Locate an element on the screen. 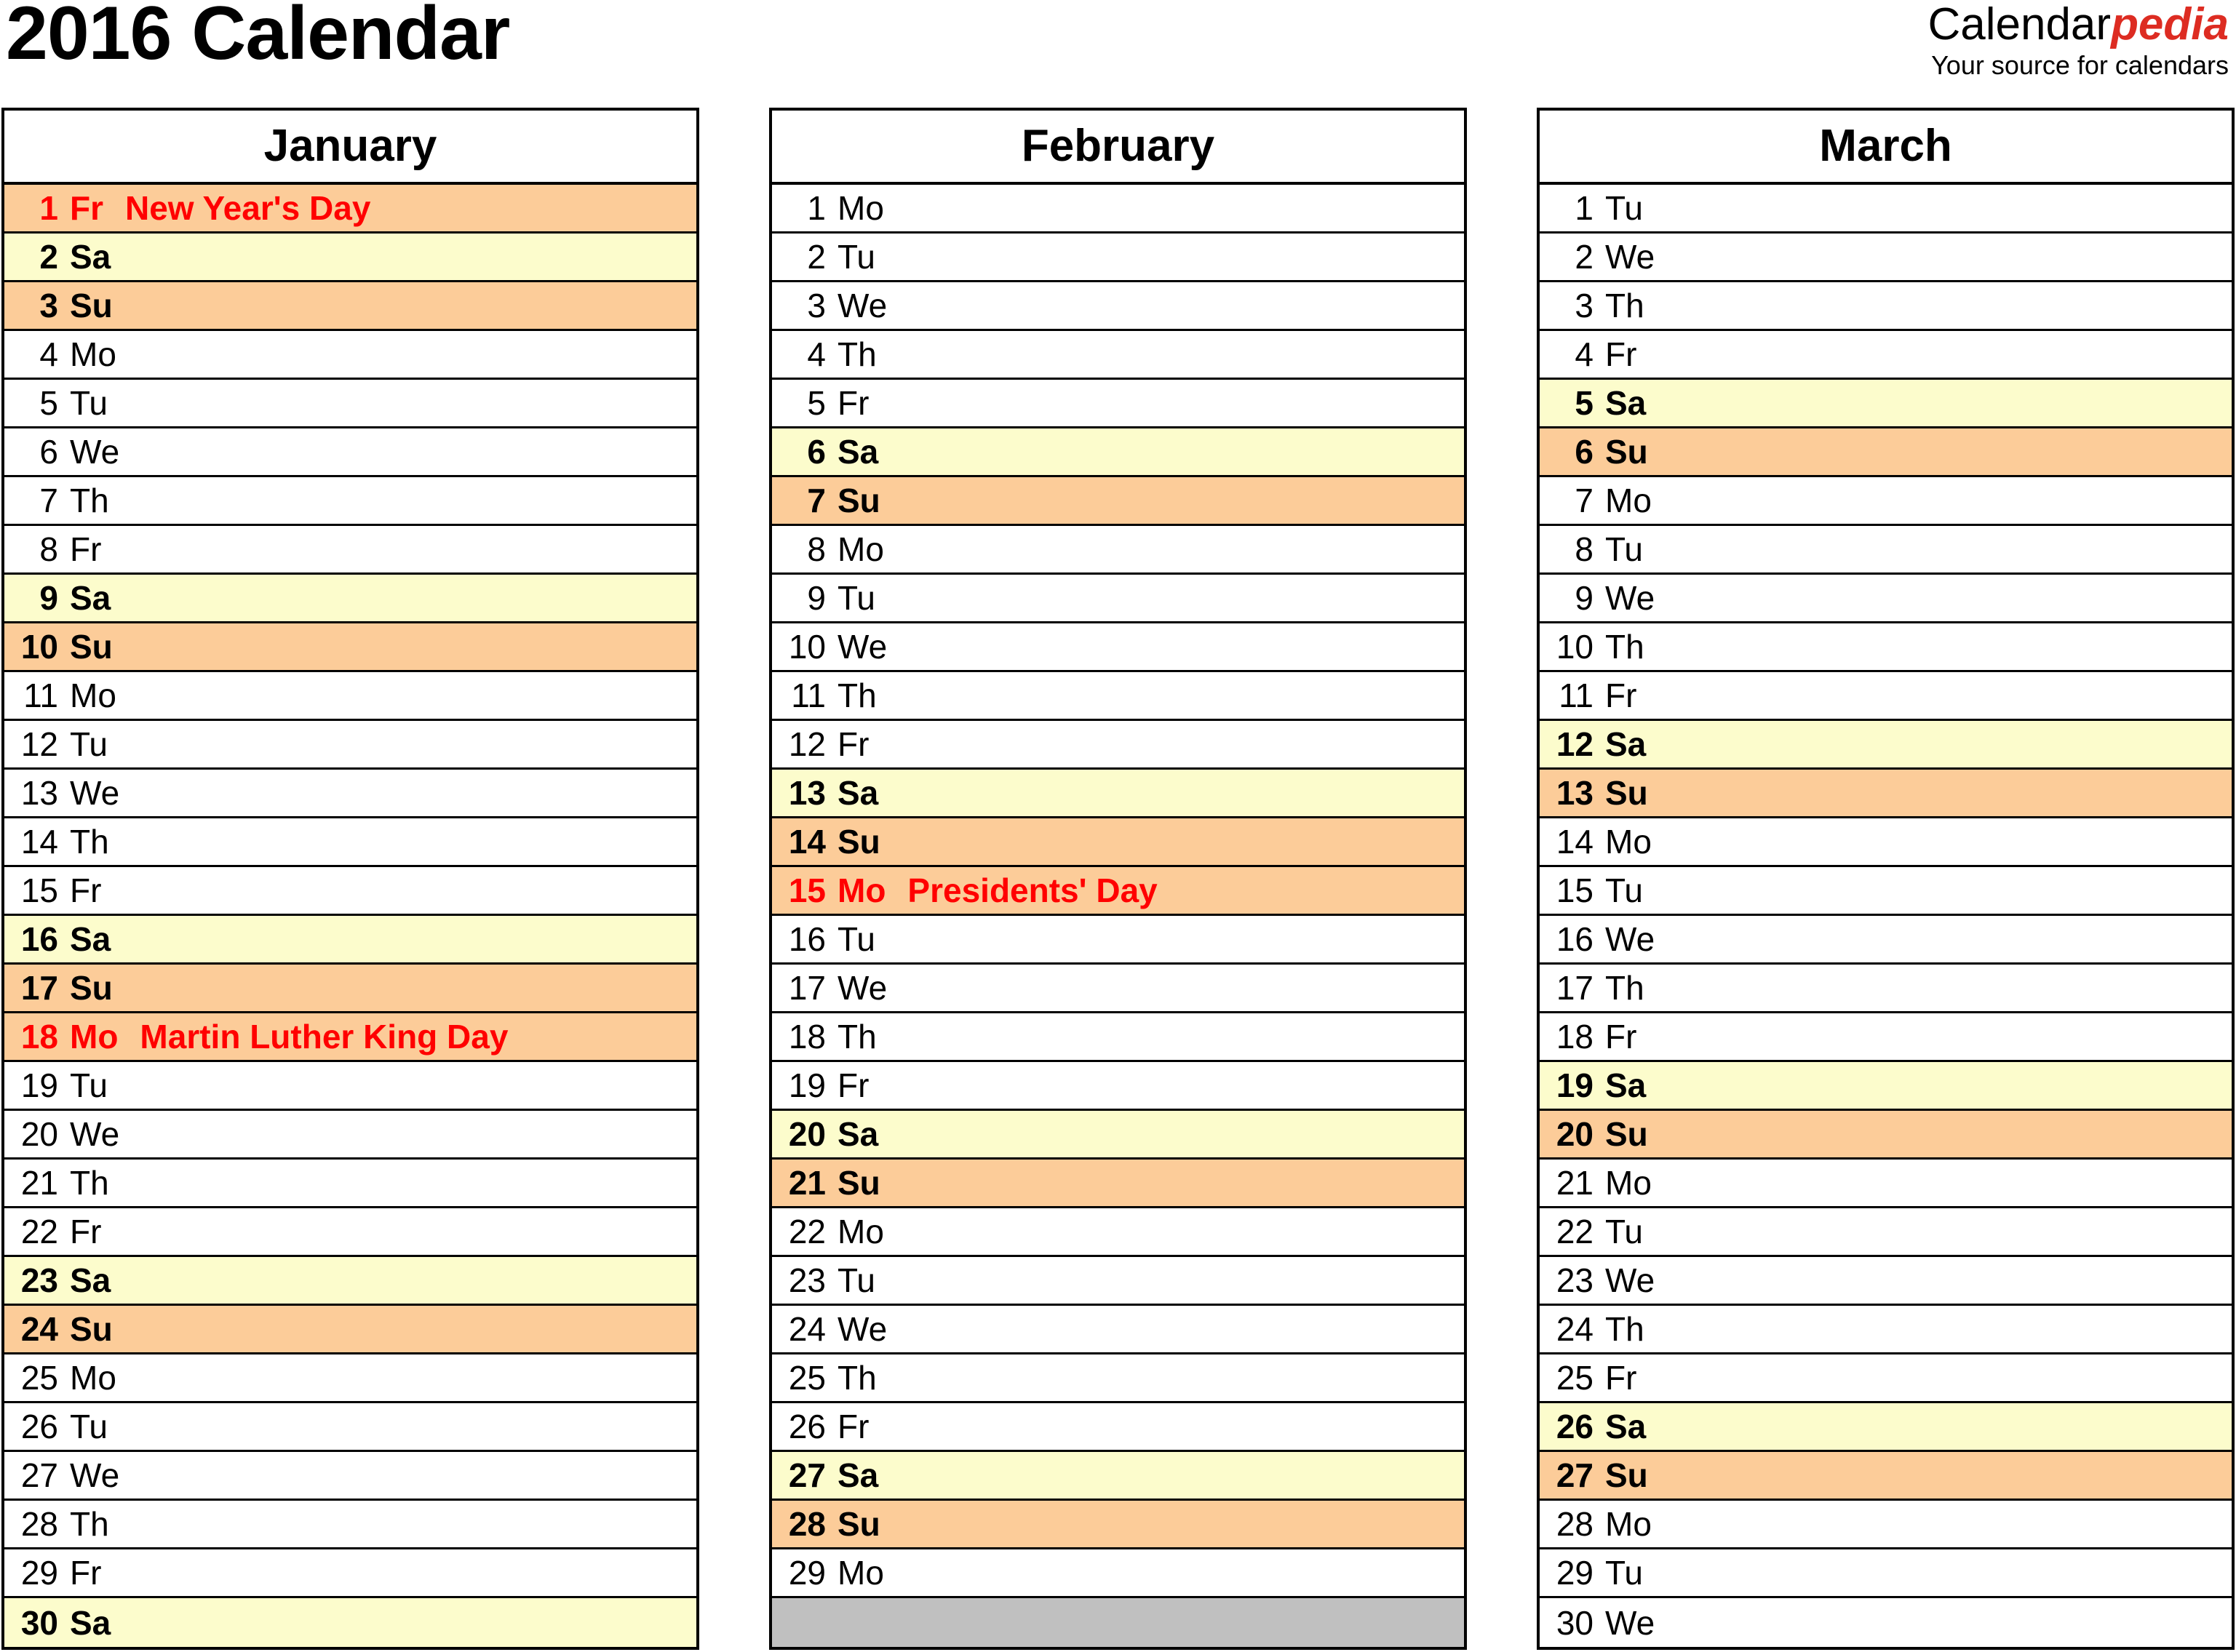 Image resolution: width=2236 pixels, height=1652 pixels. day-row: 10 We is located at coordinates (1118, 647).